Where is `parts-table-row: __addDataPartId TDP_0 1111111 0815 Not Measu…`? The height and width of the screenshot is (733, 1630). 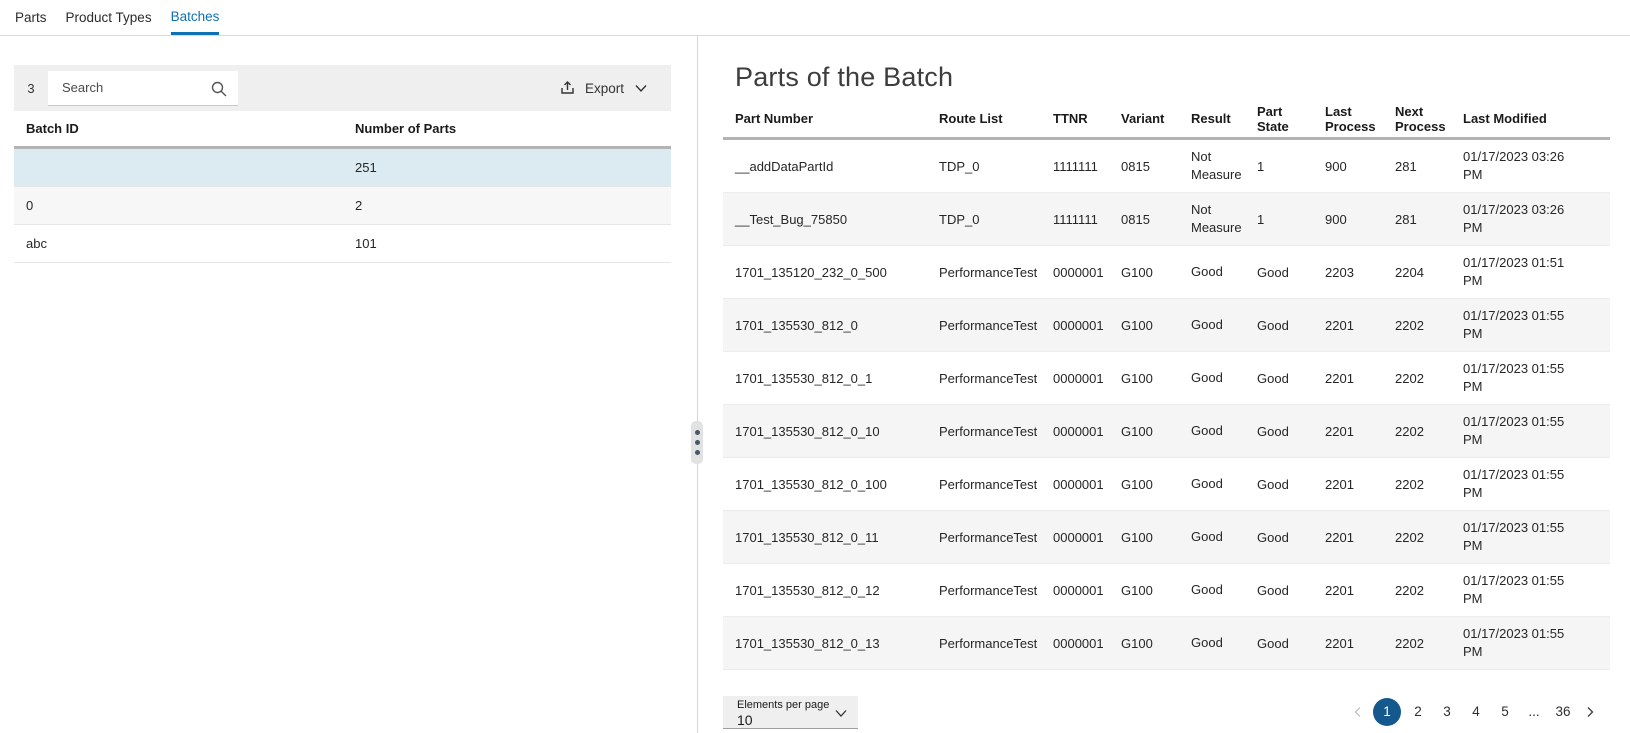
parts-table-row: __addDataPartId TDP_0 1111111 0815 Not Measu… is located at coordinates (1166, 166).